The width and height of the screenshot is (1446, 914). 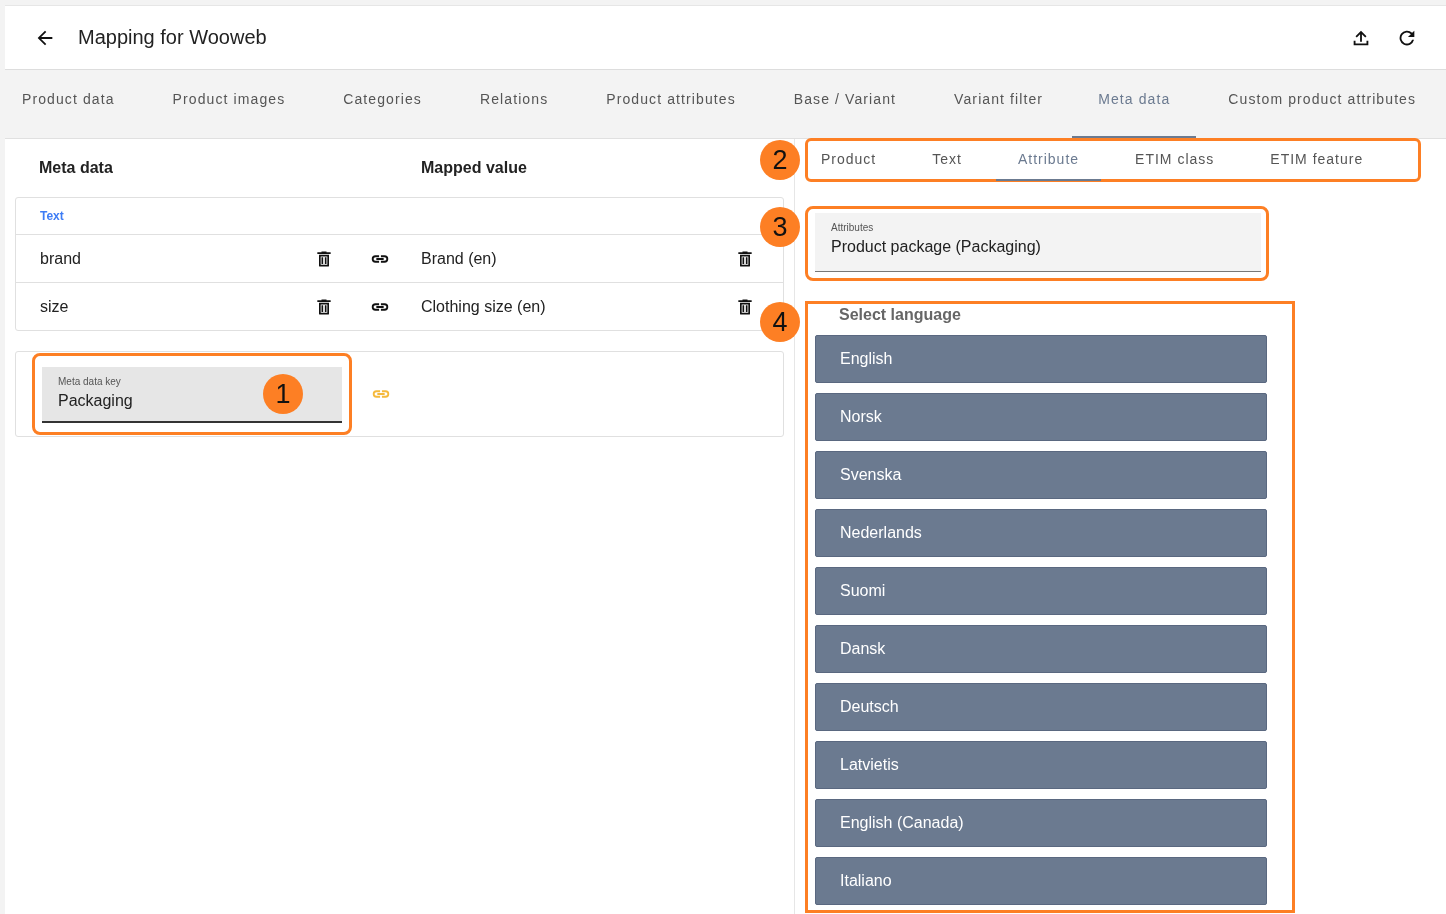 What do you see at coordinates (192, 395) in the screenshot?
I see `meta-key-field: Meta data key Packaging 1` at bounding box center [192, 395].